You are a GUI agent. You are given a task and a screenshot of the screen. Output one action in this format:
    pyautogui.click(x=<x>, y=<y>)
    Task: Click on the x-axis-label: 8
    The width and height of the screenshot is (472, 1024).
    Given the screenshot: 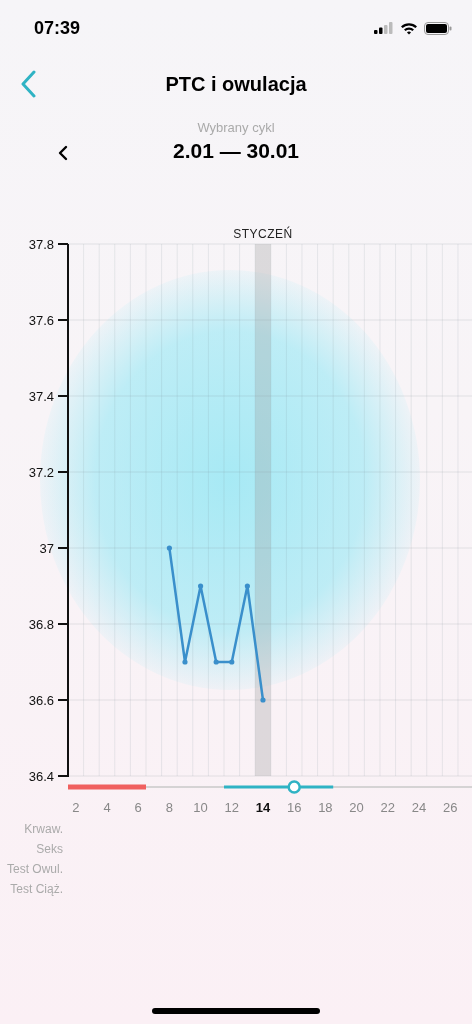 What is the action you would take?
    pyautogui.click(x=169, y=807)
    